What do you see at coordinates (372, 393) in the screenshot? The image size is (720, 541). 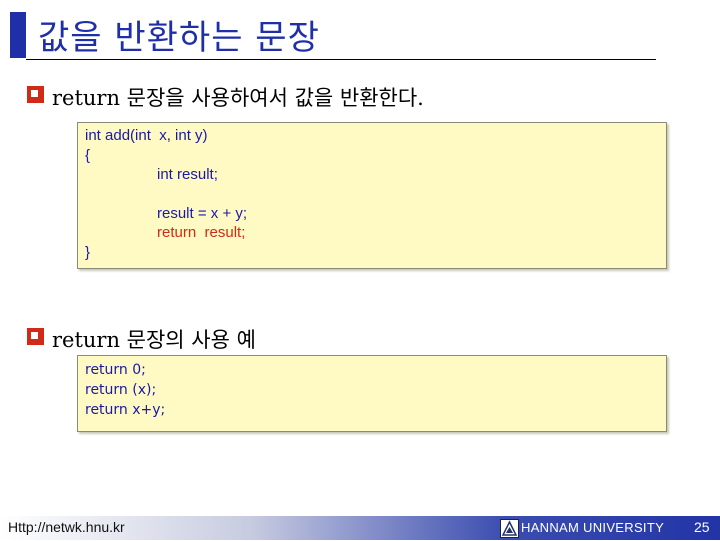 I see `code-block-examples: return 0; return (x); return x+y;` at bounding box center [372, 393].